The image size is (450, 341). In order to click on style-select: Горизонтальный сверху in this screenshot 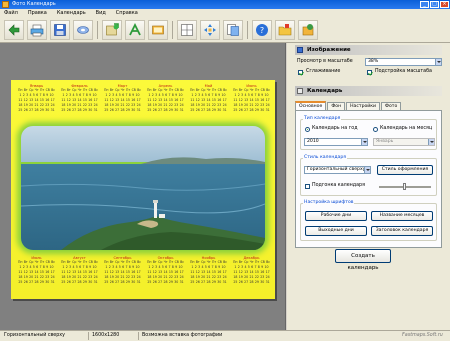, I will do `click(337, 170)`.